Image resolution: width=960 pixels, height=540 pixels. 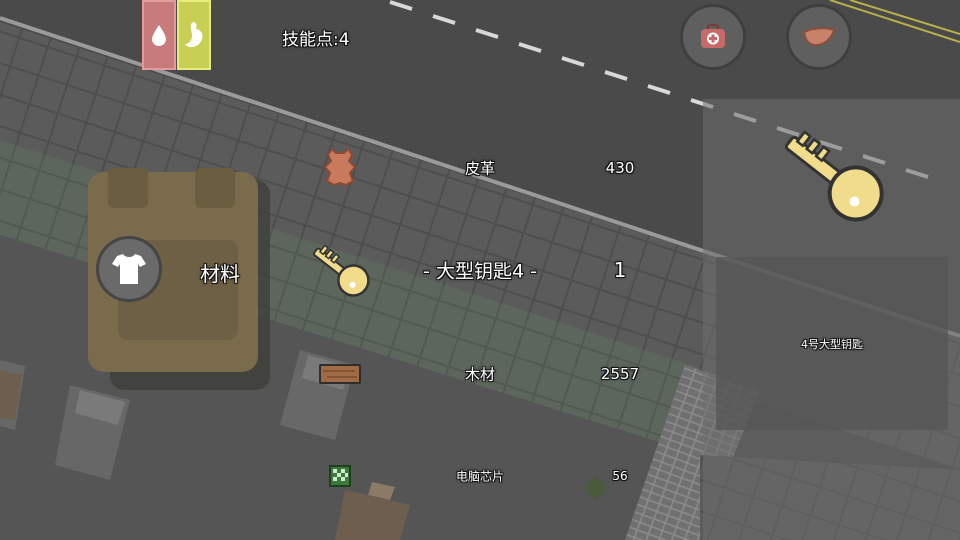 I want to click on skill-points-label: 技能点, so click(x=307, y=40).